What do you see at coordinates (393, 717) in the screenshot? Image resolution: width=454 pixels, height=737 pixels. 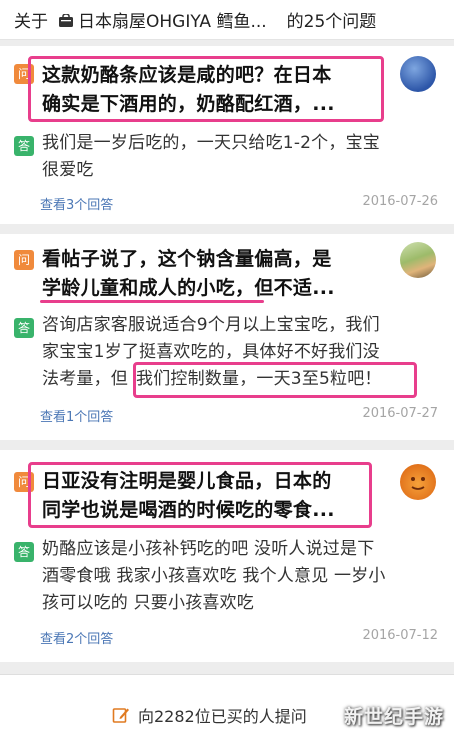 I see `watermark: 新世纪手游` at bounding box center [393, 717].